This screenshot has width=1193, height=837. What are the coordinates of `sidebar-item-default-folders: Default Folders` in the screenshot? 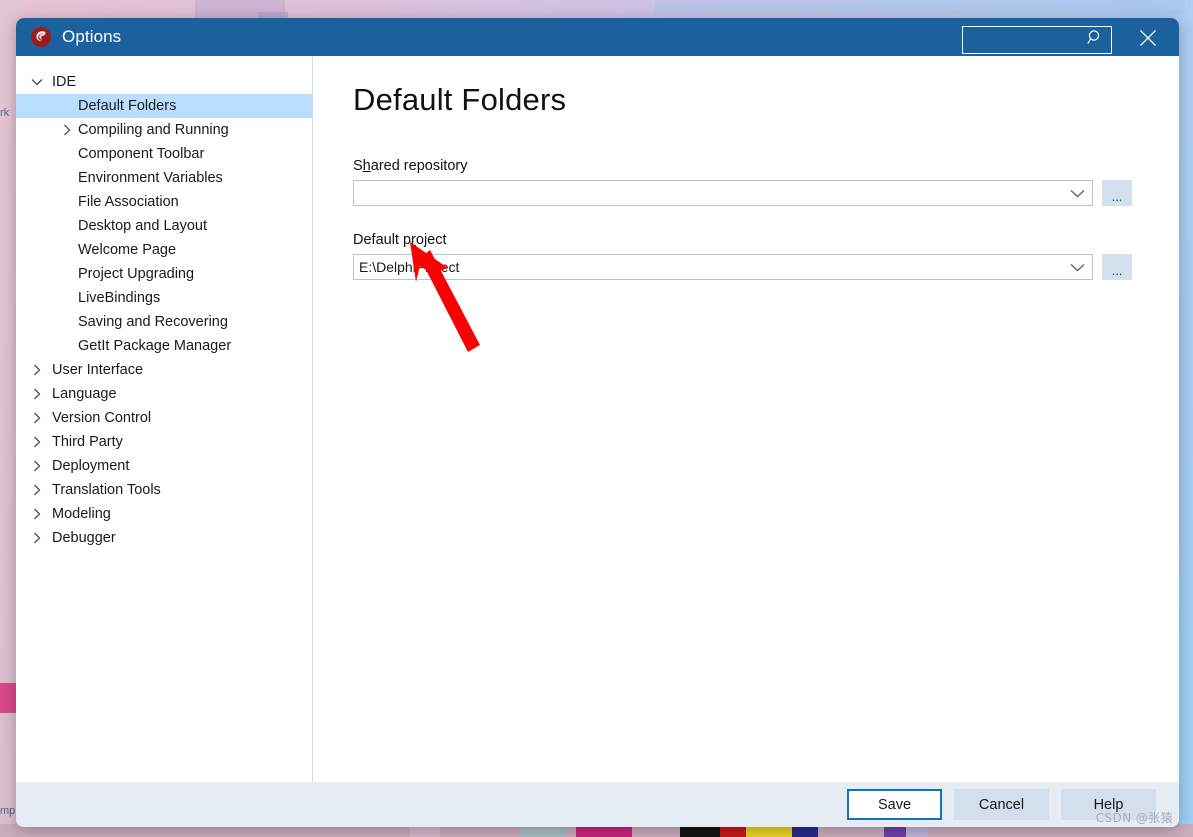 It's located at (164, 106).